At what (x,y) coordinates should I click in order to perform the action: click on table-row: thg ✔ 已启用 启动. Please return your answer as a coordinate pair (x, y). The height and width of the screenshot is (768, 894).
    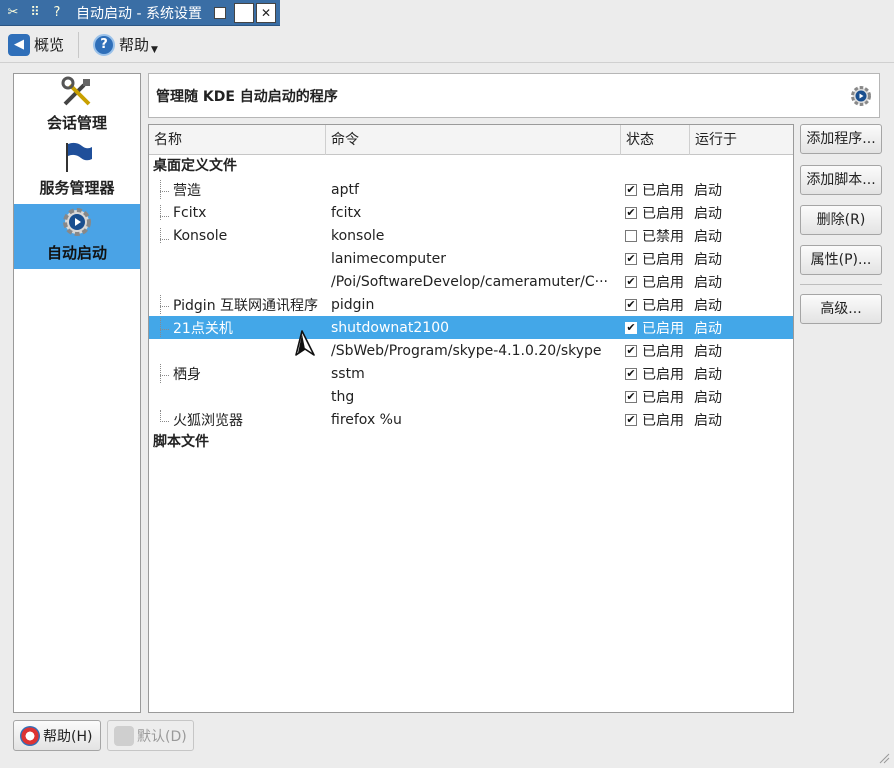
    Looking at the image, I should click on (471, 396).